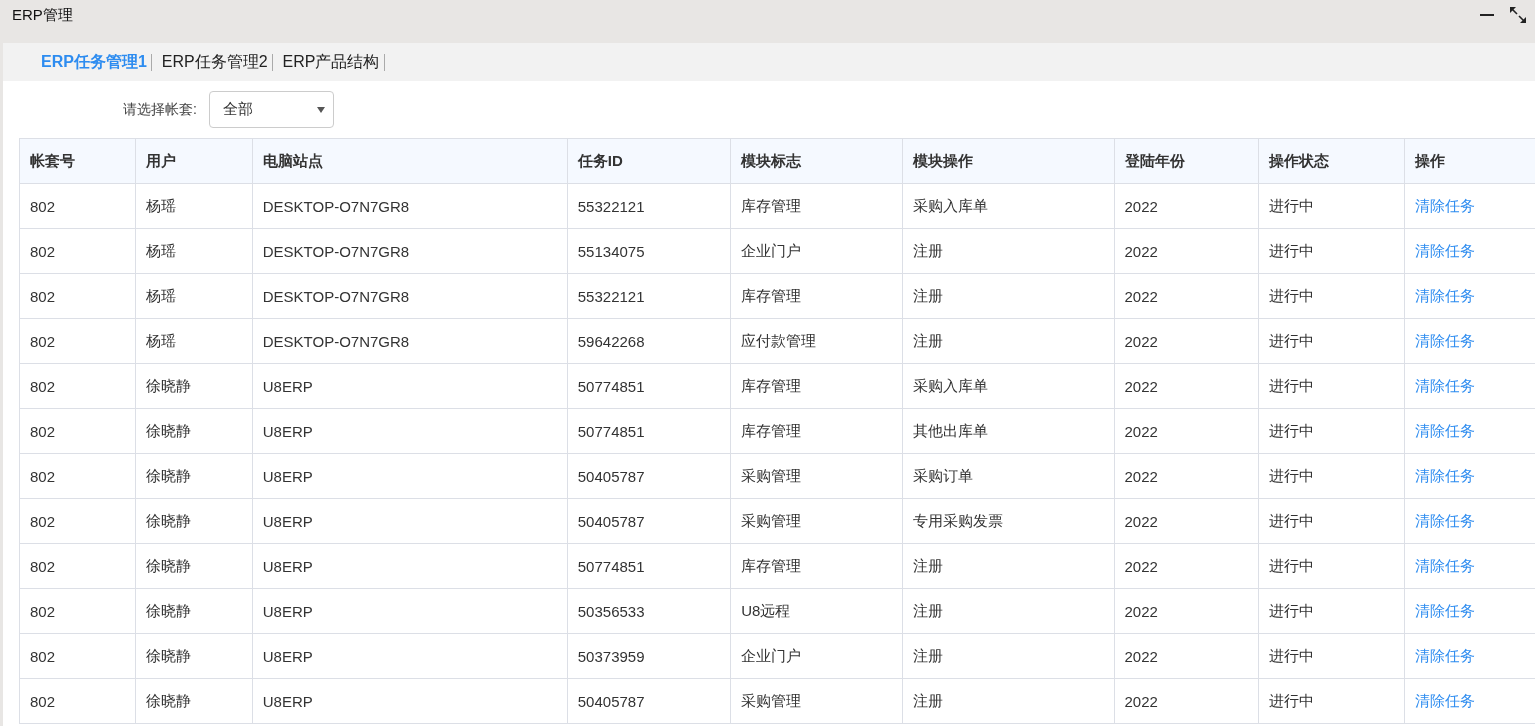 This screenshot has height=726, width=1535. Describe the element at coordinates (331, 62) in the screenshot. I see `tab: ERP产品结构` at that location.